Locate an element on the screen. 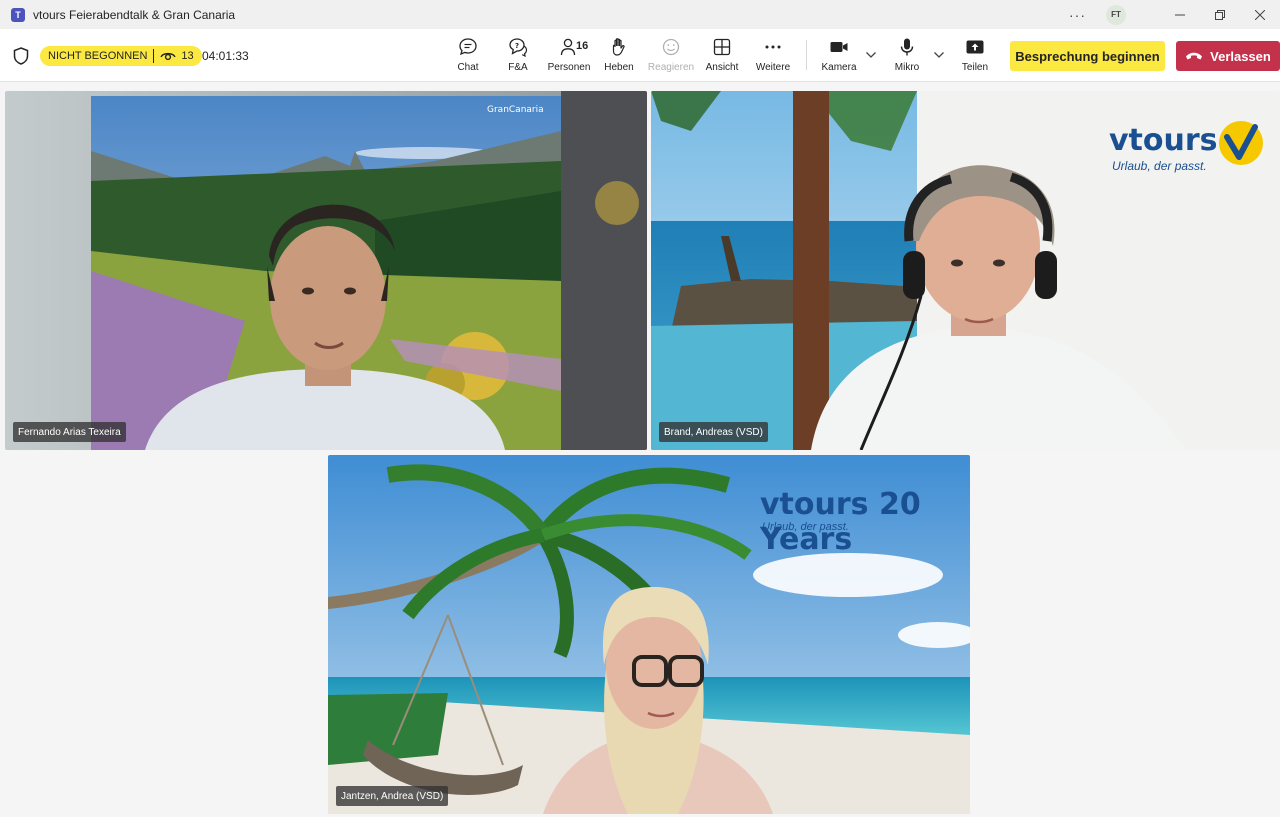 The image size is (1280, 817). minimize-button is located at coordinates (1180, 14).